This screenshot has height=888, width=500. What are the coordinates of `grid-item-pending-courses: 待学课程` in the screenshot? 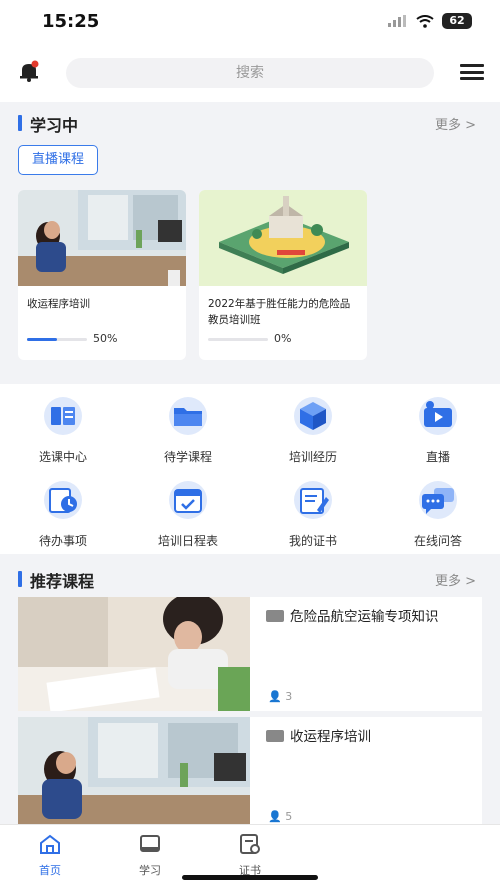 It's located at (188, 430).